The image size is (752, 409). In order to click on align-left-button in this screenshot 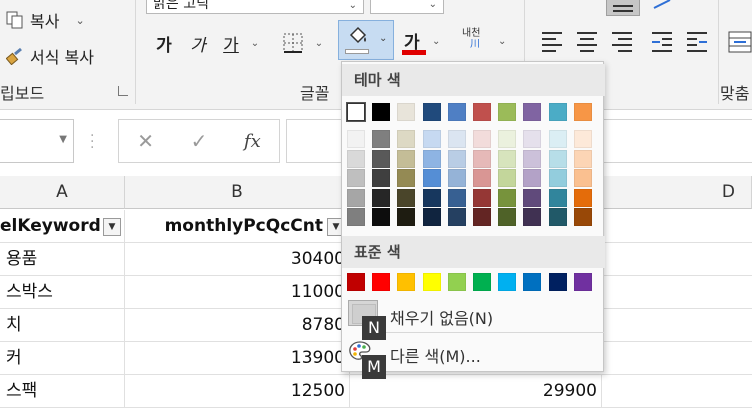, I will do `click(553, 42)`.